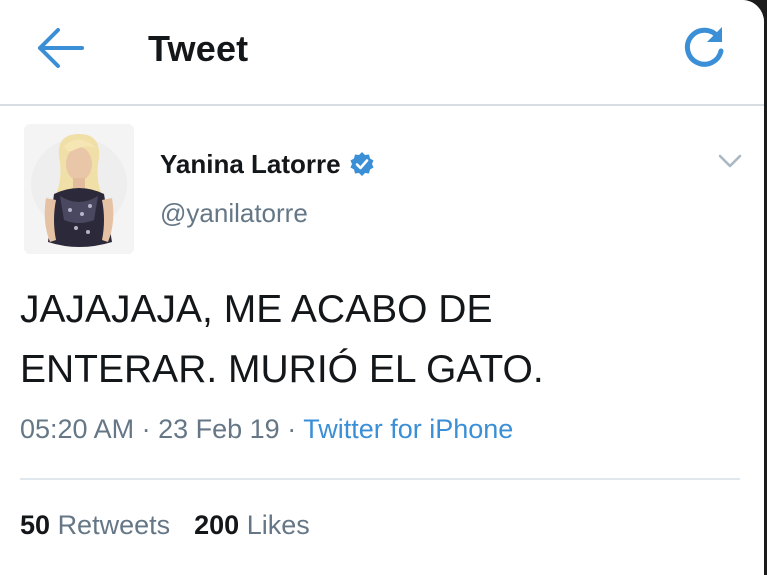 The image size is (767, 575). Describe the element at coordinates (77, 429) in the screenshot. I see `tweet-time: 05:20 AM` at that location.